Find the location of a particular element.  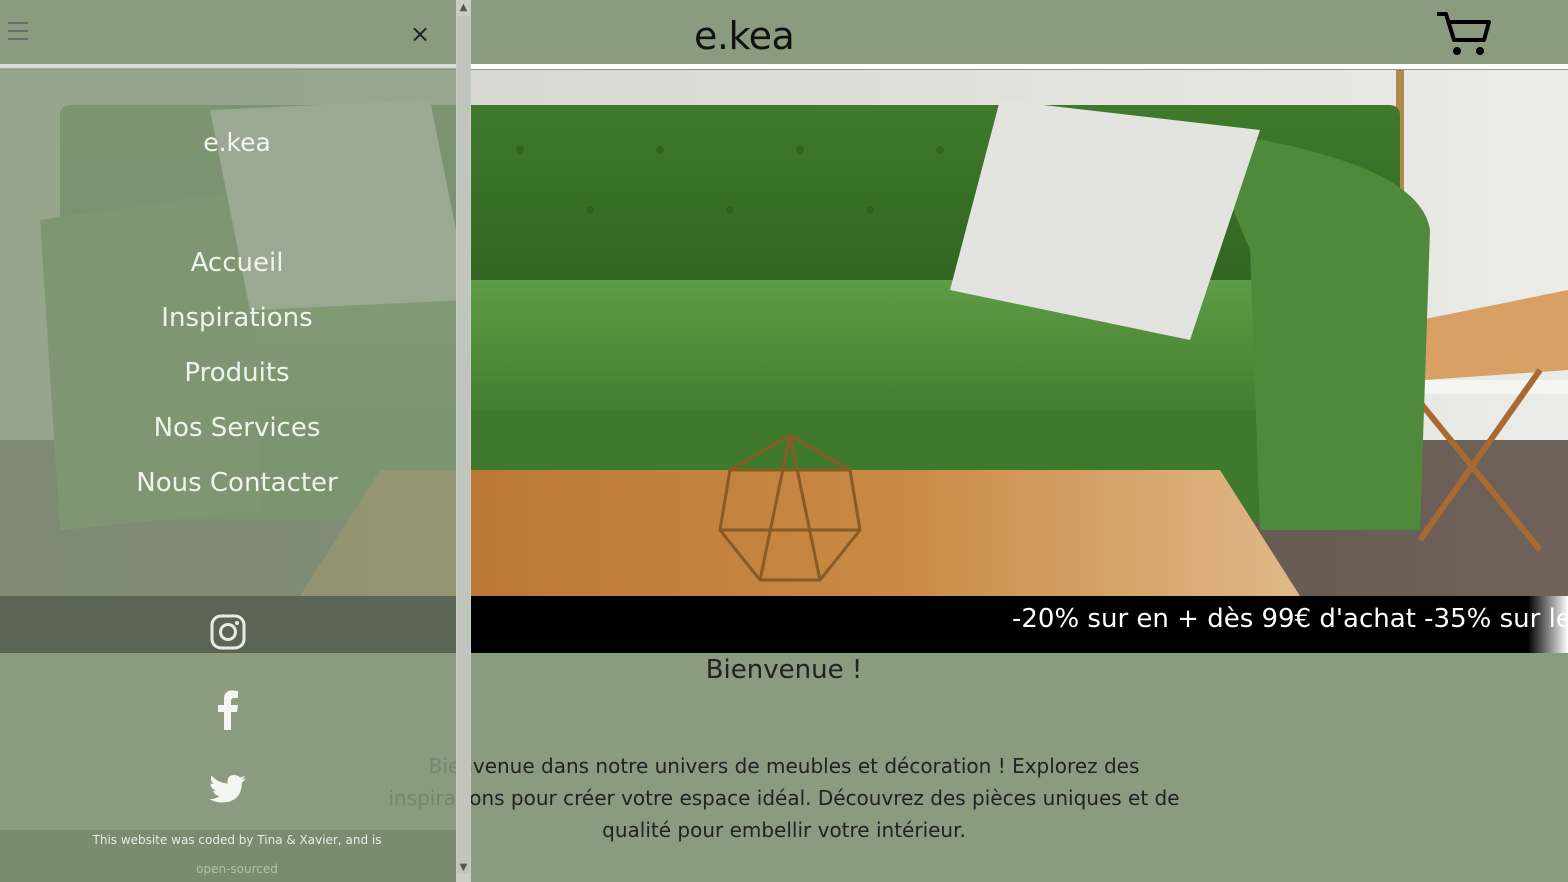

scroll-up-arrow-icon: ▲ is located at coordinates (463, 8).